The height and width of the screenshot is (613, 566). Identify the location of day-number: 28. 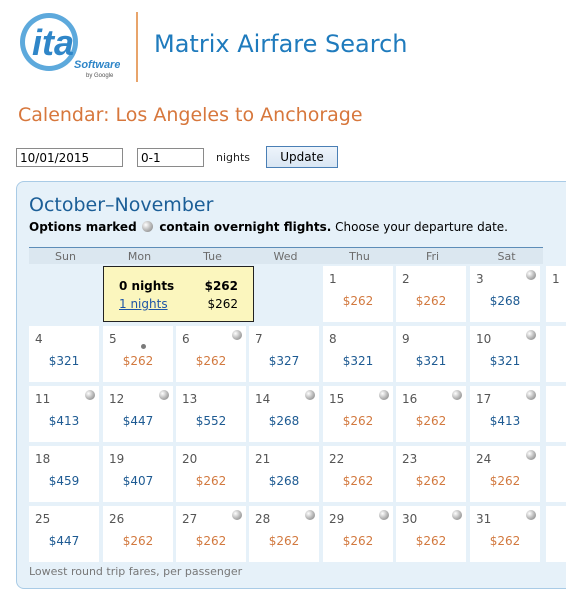
(263, 519).